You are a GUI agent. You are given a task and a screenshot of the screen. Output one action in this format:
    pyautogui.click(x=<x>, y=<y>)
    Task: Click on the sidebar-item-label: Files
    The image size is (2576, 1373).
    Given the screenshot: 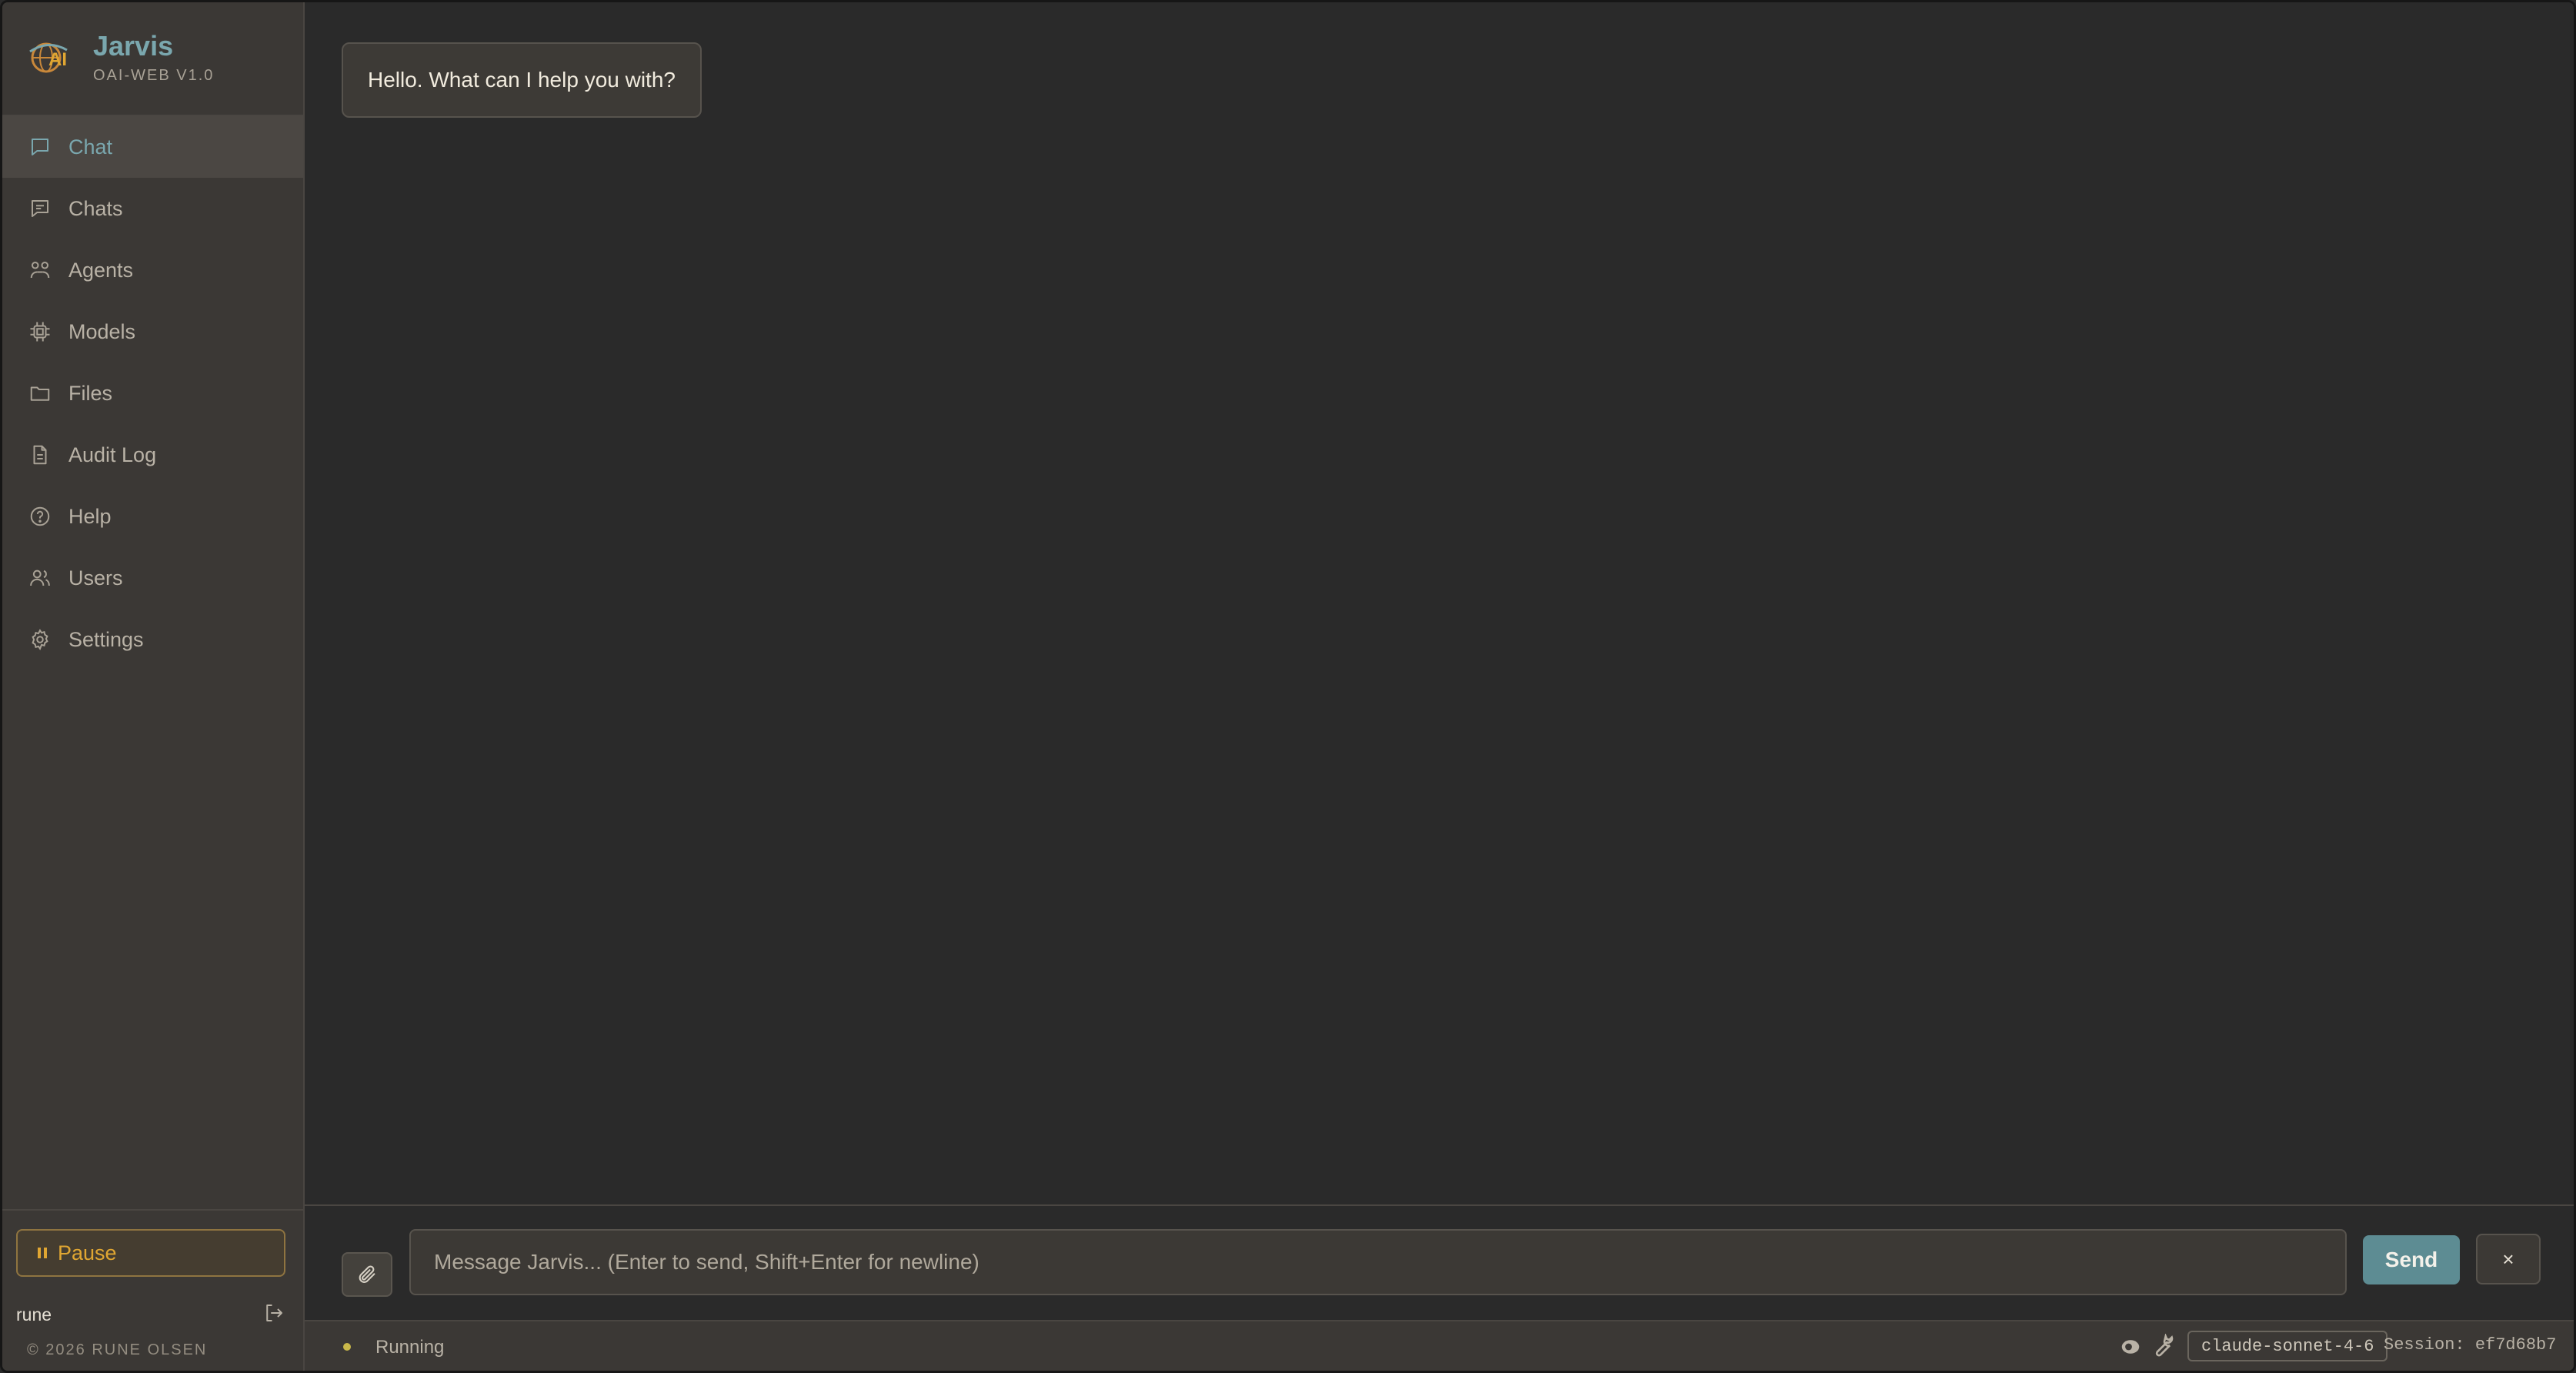 What is the action you would take?
    pyautogui.click(x=90, y=393)
    